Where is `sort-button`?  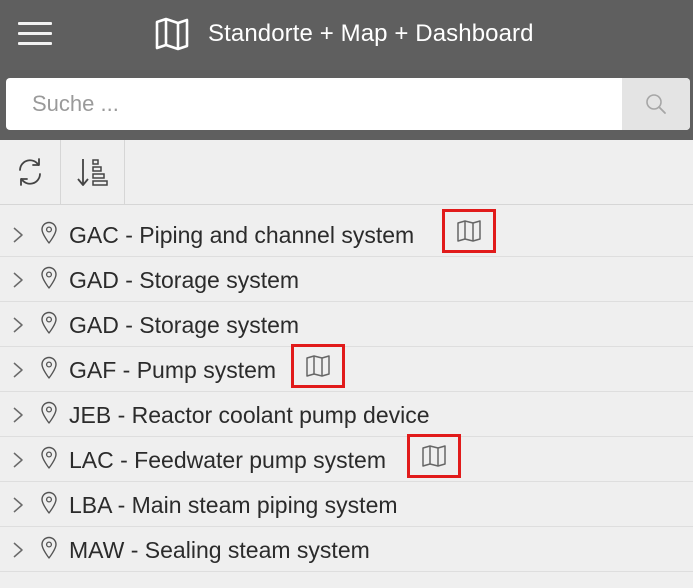 sort-button is located at coordinates (93, 172).